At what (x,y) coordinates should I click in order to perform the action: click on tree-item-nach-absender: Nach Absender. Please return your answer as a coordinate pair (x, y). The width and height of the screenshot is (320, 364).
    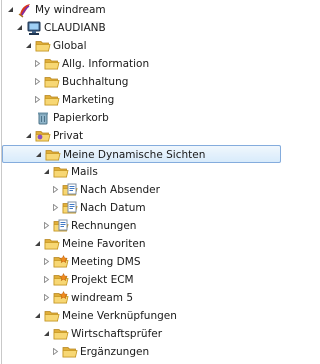
    Looking at the image, I should click on (141, 190).